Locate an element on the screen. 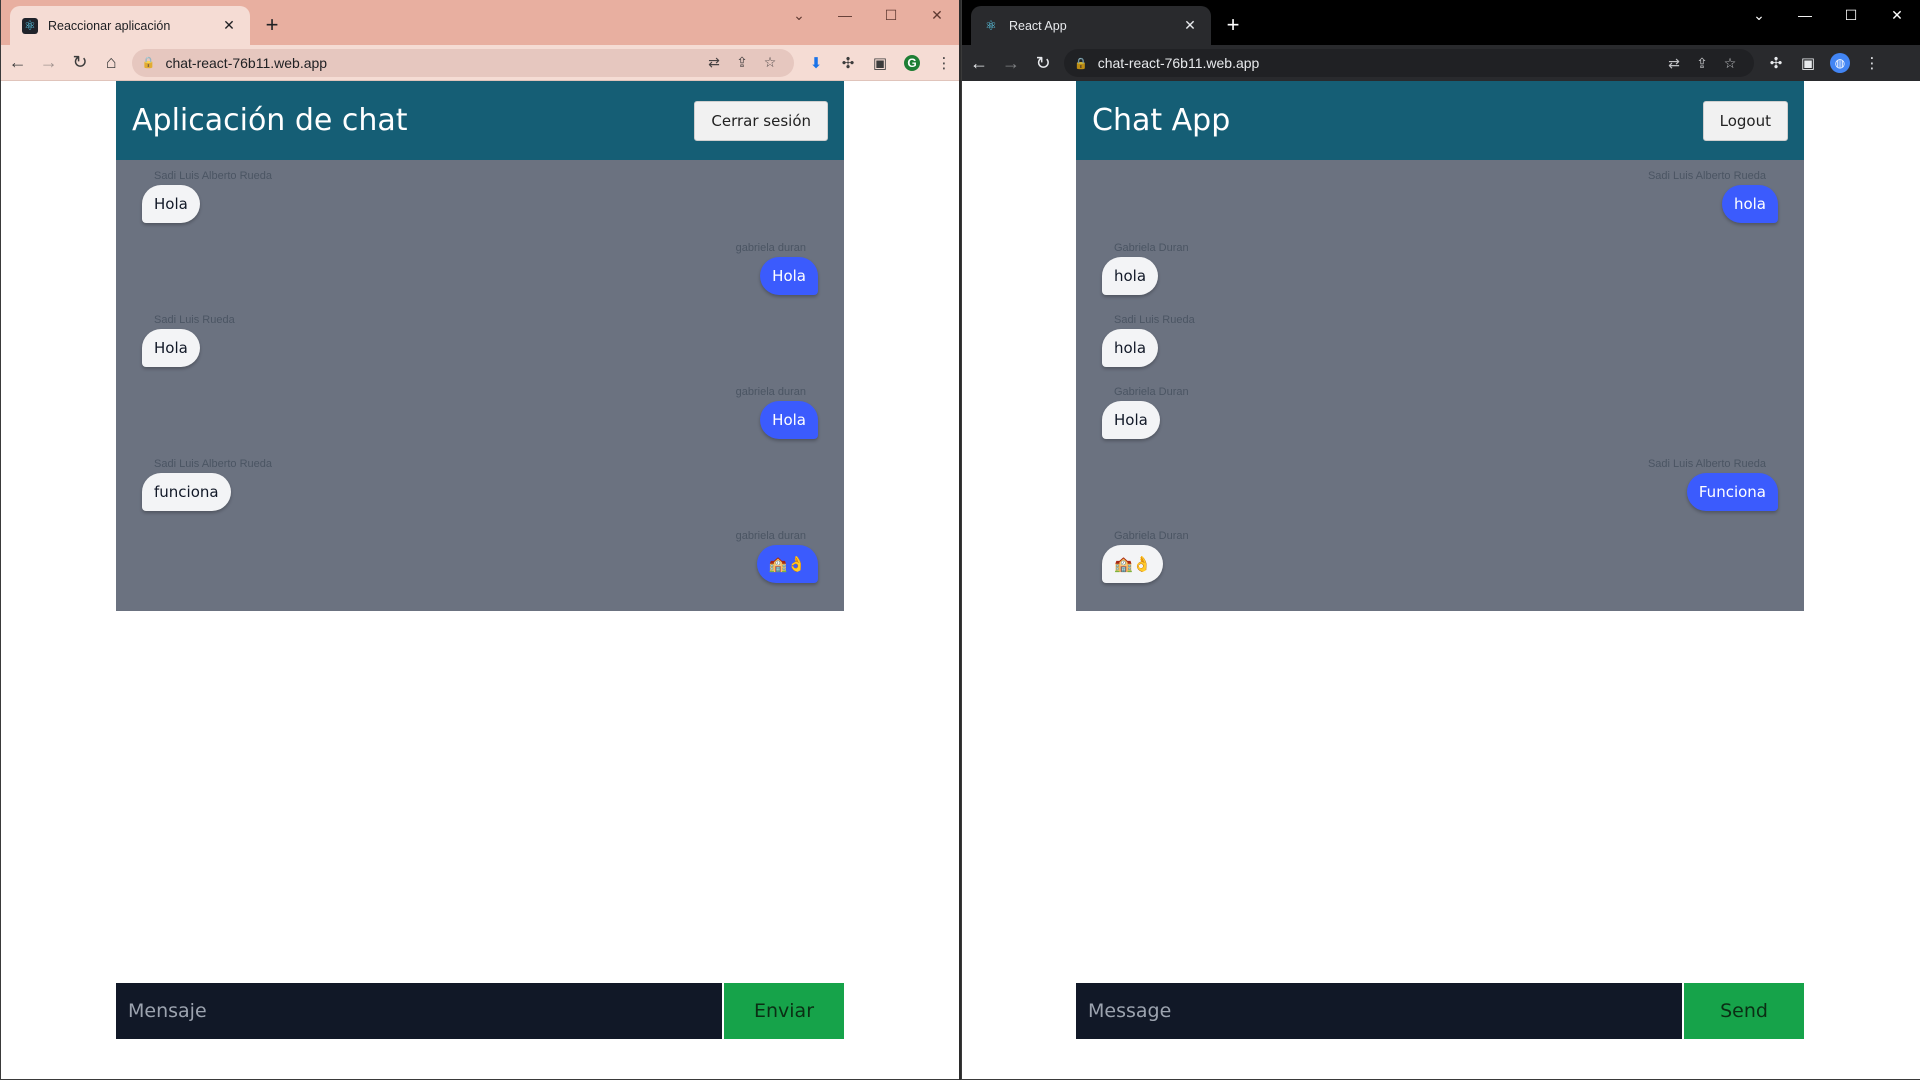 The image size is (1920, 1080). list-item: Gabriela Duran 🏫👌 is located at coordinates (1151, 556).